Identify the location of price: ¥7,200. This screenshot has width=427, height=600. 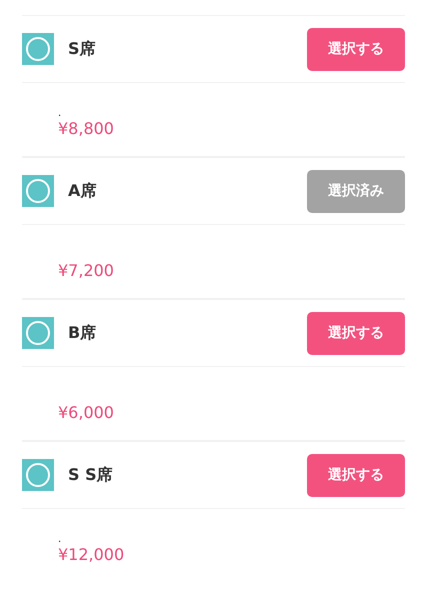
(86, 270).